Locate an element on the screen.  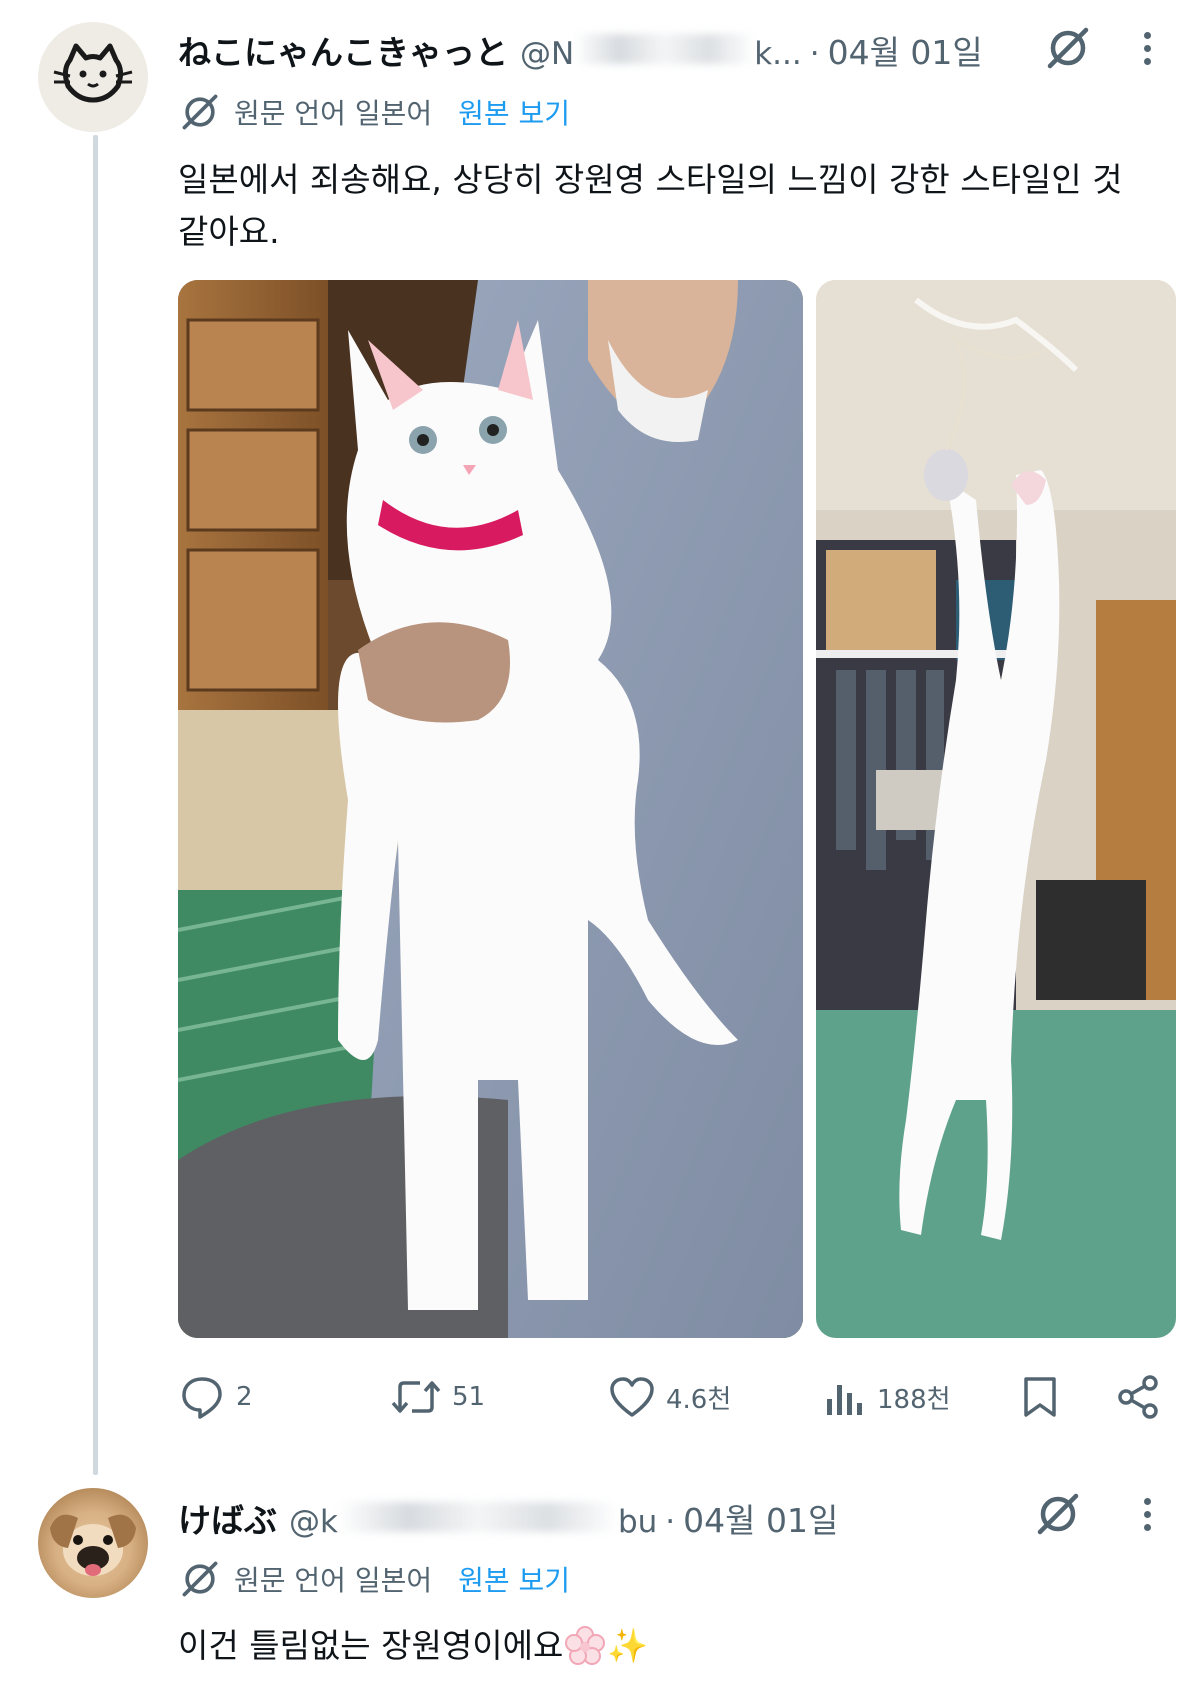
reply-icon is located at coordinates (202, 1398).